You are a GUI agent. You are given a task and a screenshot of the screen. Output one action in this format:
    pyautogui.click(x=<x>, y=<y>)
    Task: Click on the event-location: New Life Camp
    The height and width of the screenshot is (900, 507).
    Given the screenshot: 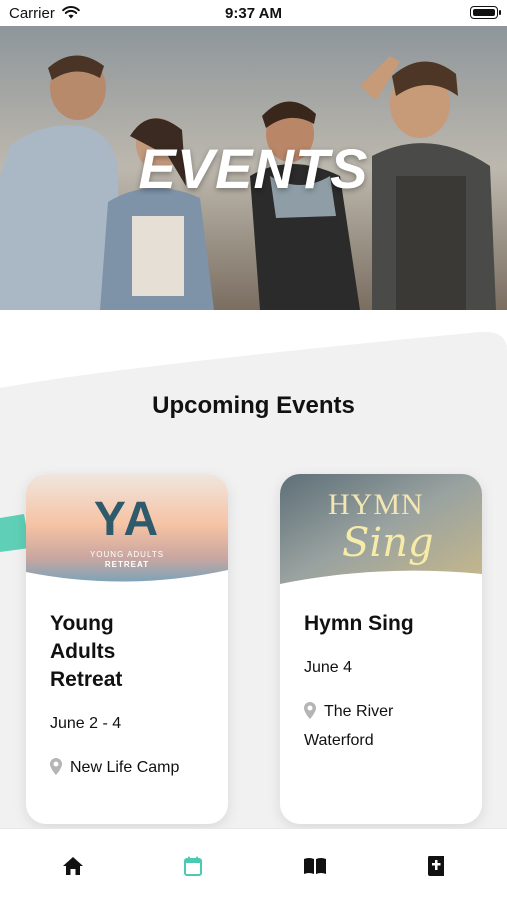 What is the action you would take?
    pyautogui.click(x=133, y=769)
    